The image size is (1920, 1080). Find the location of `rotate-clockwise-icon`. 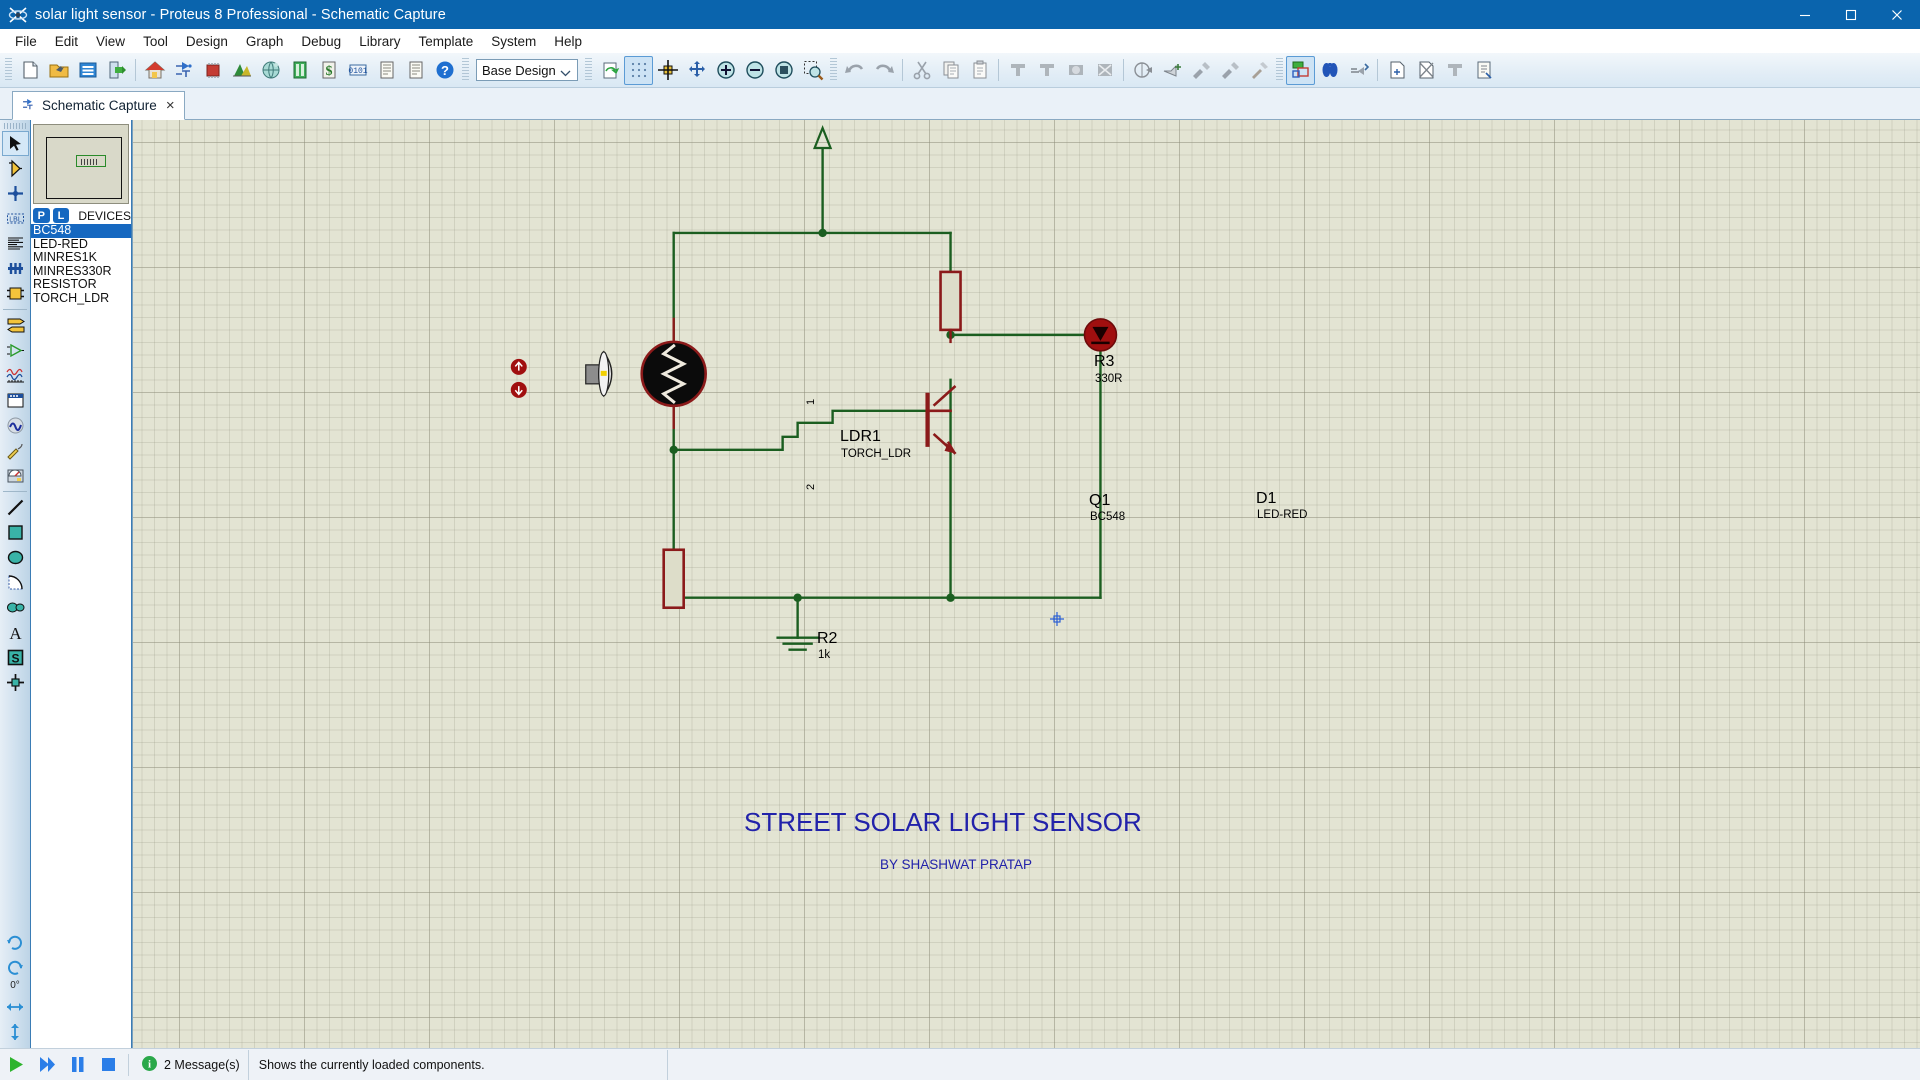

rotate-clockwise-icon is located at coordinates (15, 941).